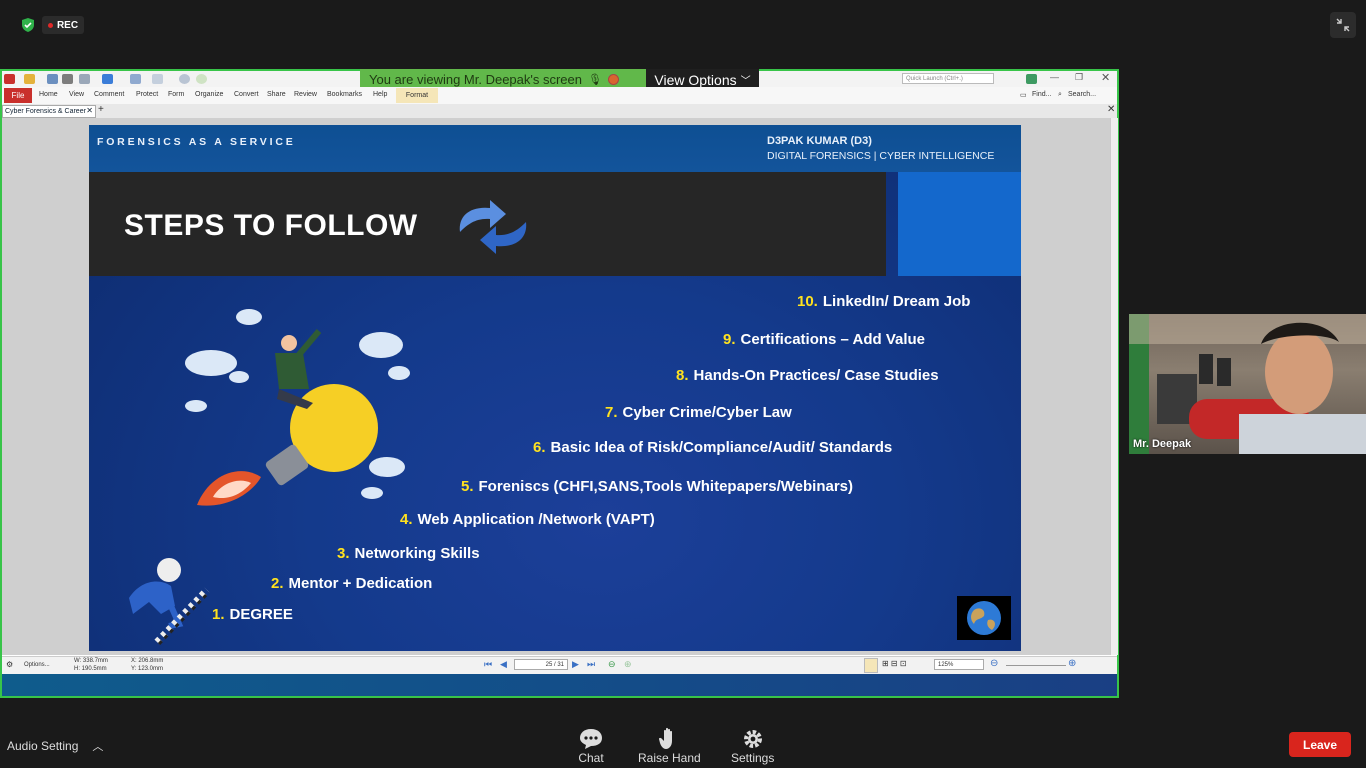 This screenshot has width=1366, height=768. I want to click on menu-home: Home, so click(48, 94).